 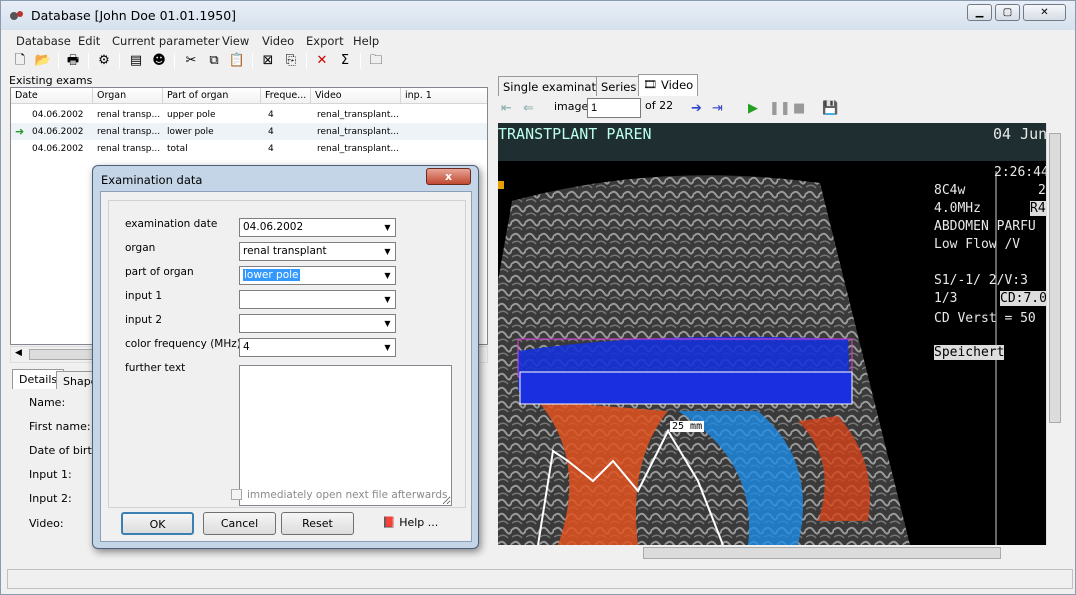 What do you see at coordinates (212, 96) in the screenshot?
I see `column-header-part: Part of organ` at bounding box center [212, 96].